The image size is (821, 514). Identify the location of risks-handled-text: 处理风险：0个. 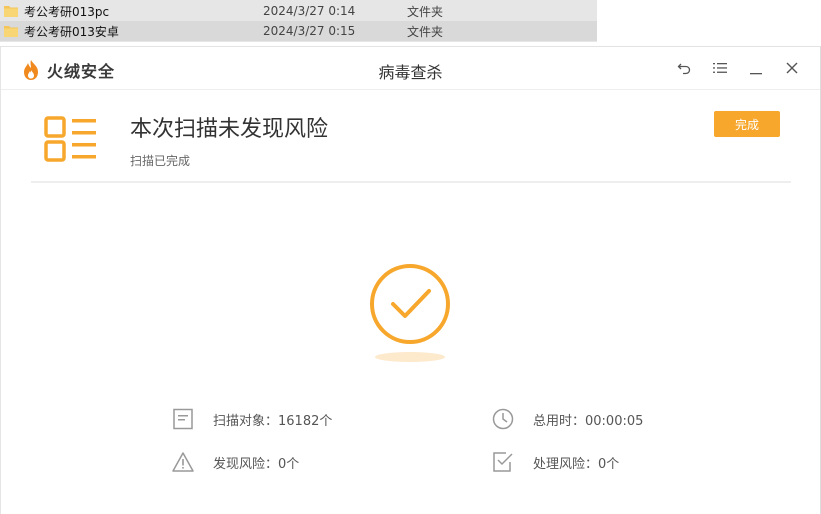
(576, 464).